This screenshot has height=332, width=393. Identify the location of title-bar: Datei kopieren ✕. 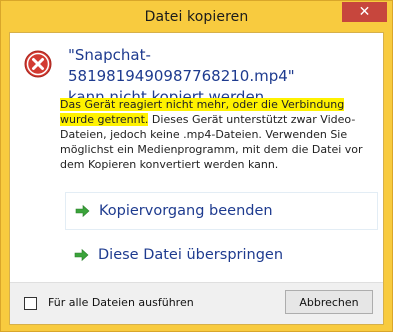
(196, 16).